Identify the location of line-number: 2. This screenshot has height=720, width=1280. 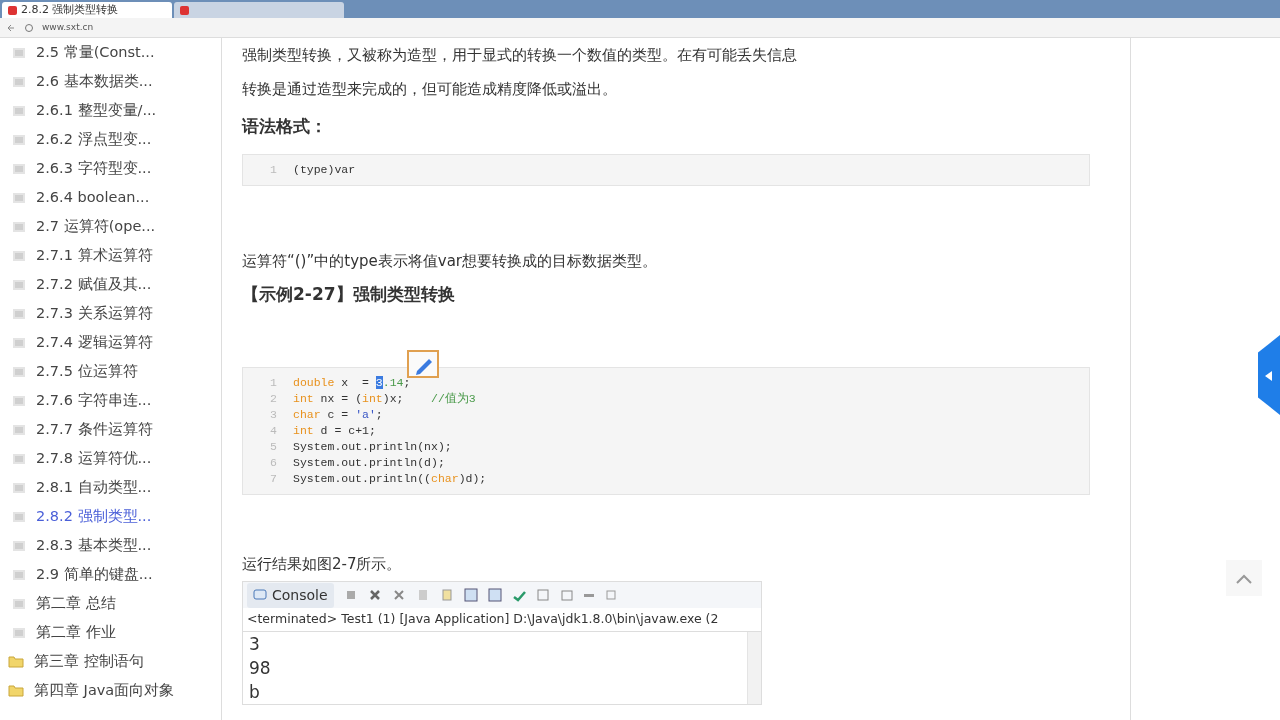
(273, 399).